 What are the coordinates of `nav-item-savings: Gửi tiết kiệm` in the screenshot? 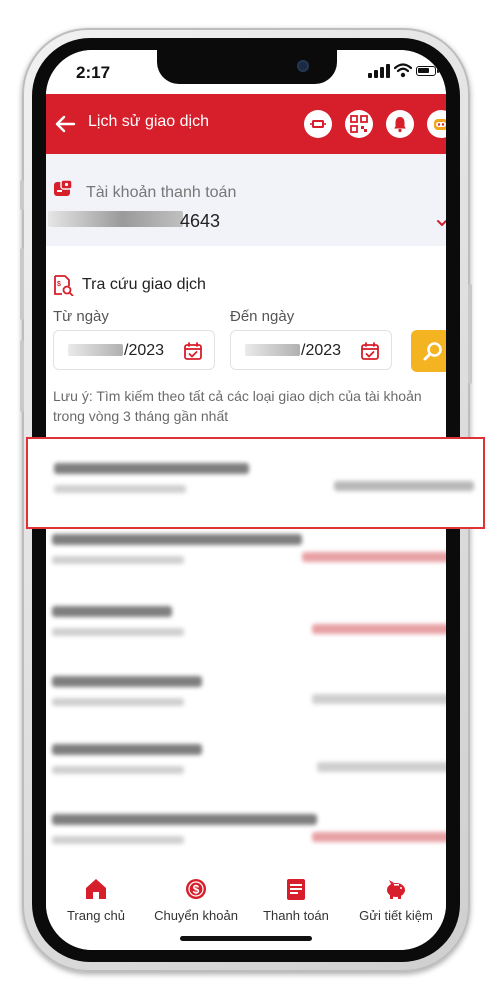 It's located at (396, 898).